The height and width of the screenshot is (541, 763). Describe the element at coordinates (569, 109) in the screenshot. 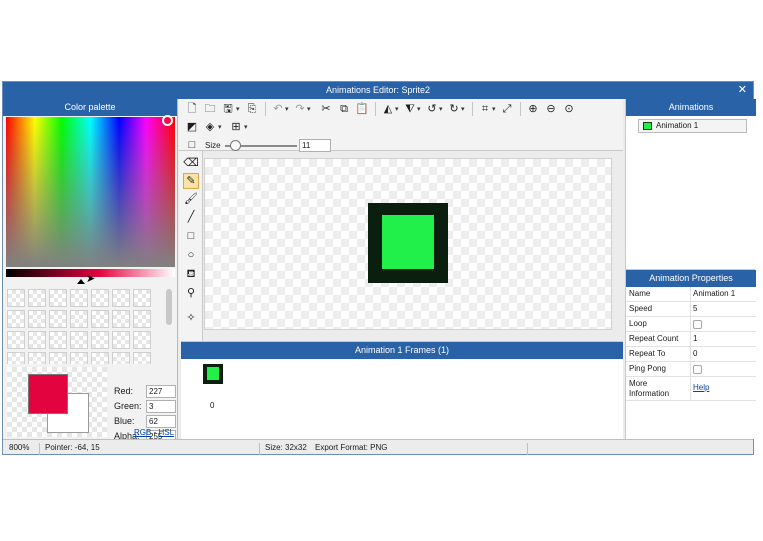

I see `zoom-fit-icon: ⊙` at that location.